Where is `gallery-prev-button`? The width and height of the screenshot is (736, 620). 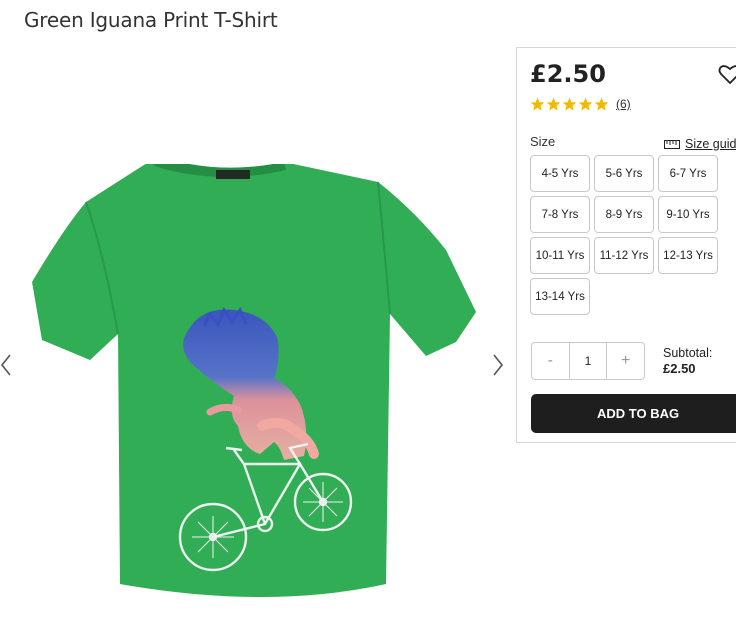
gallery-prev-button is located at coordinates (7, 365).